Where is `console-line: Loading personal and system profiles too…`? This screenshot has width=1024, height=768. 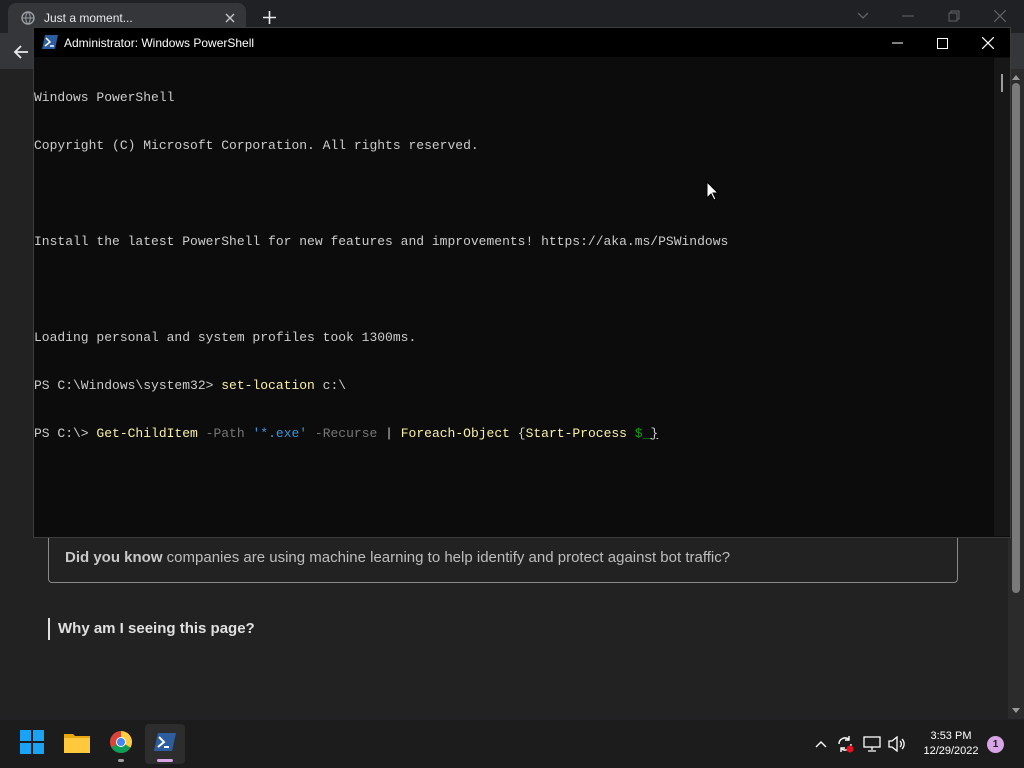
console-line: Loading personal and system profiles too… is located at coordinates (225, 337).